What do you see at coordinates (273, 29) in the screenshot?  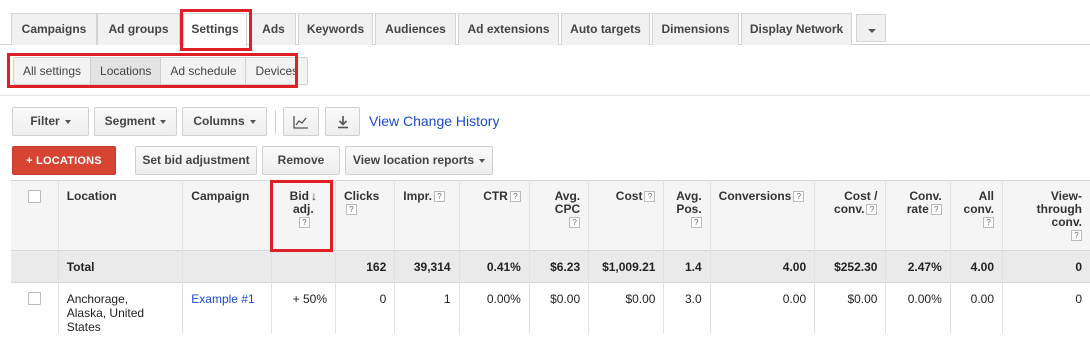 I see `tab-ads: Ads` at bounding box center [273, 29].